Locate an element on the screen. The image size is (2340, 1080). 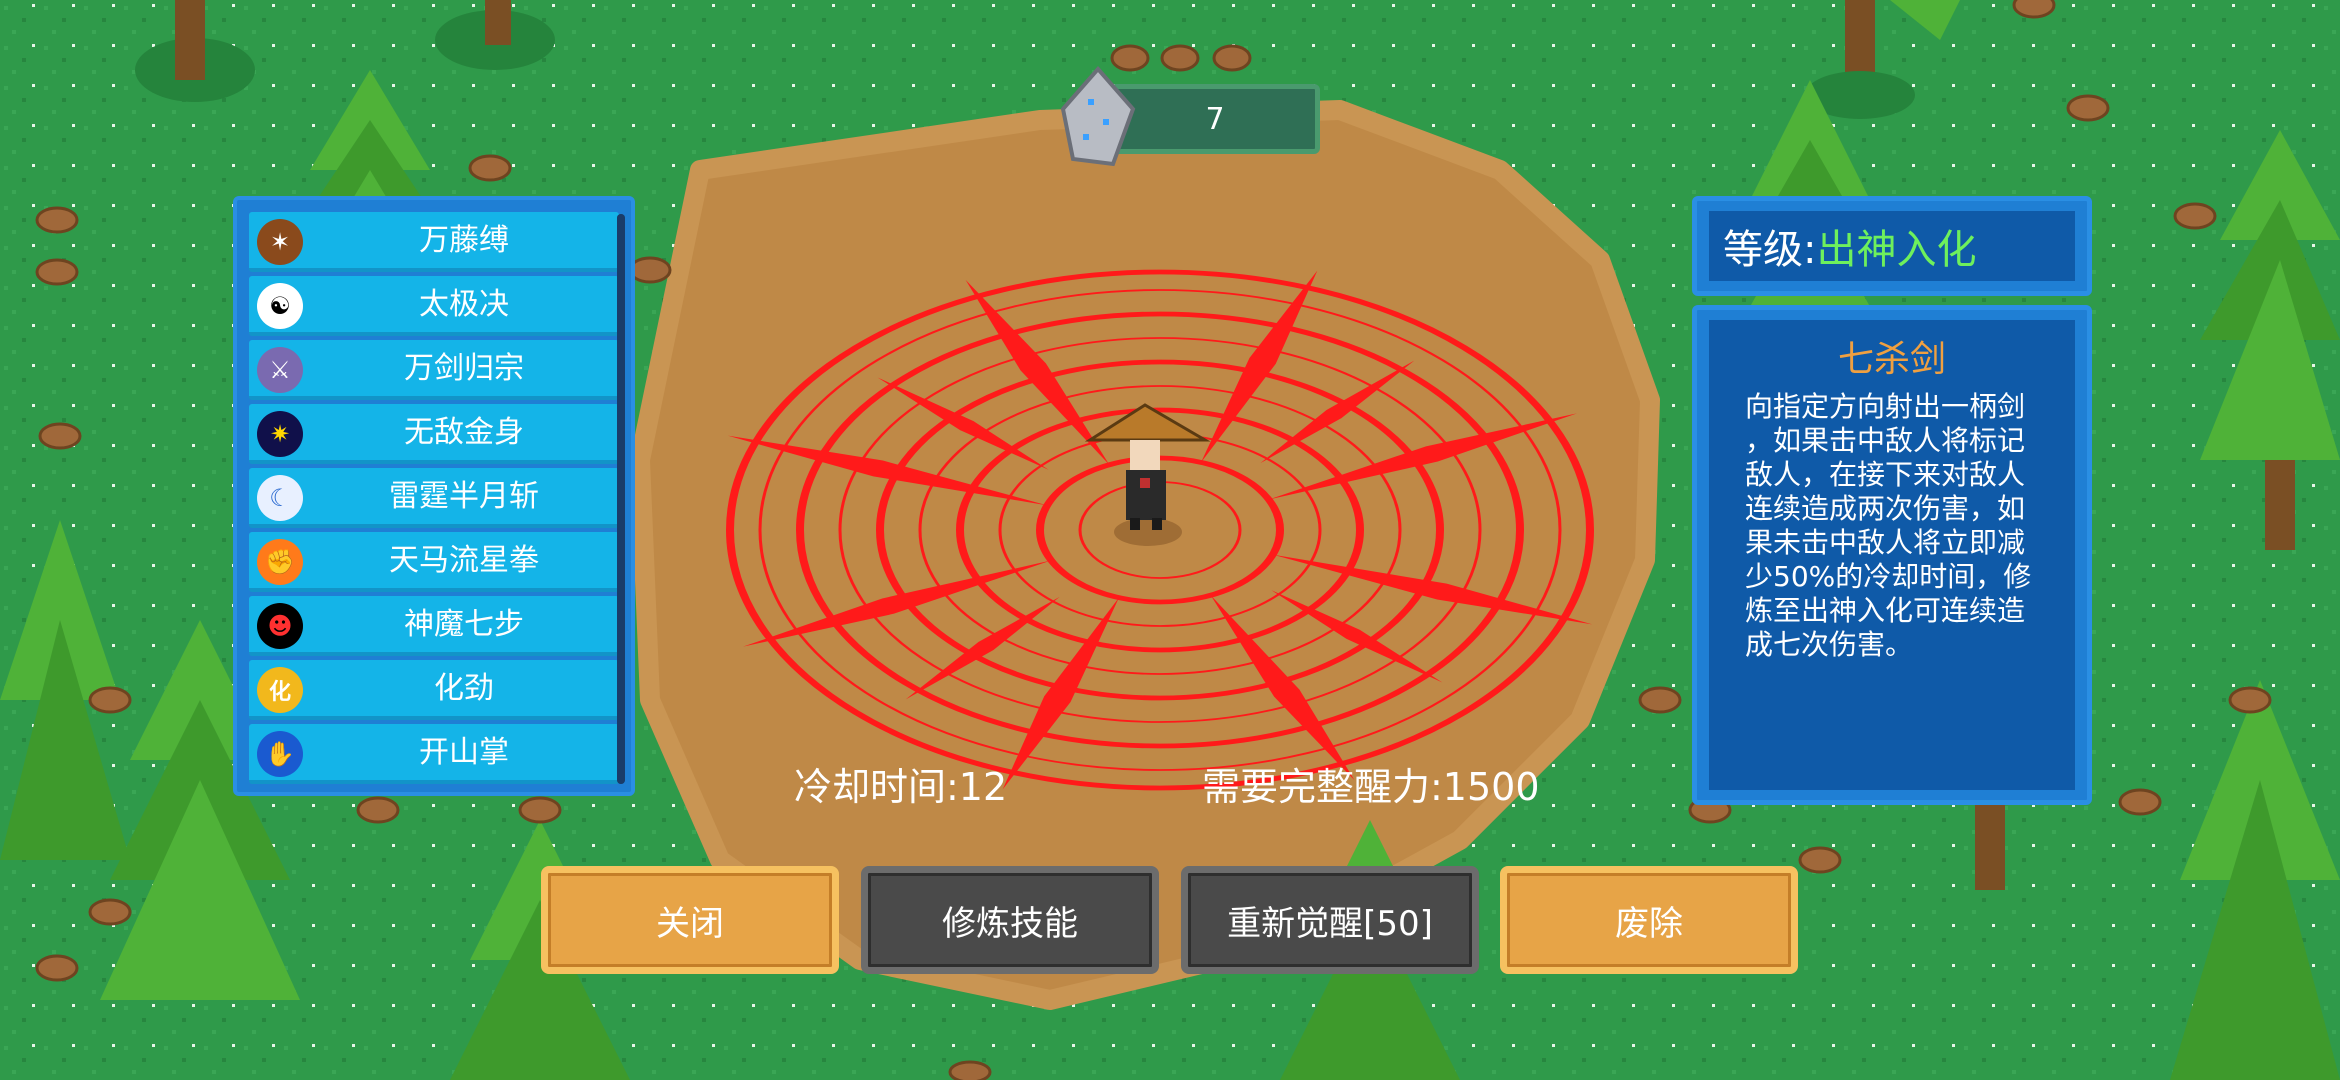
skill-label: 天马流星拳 is located at coordinates (464, 560).